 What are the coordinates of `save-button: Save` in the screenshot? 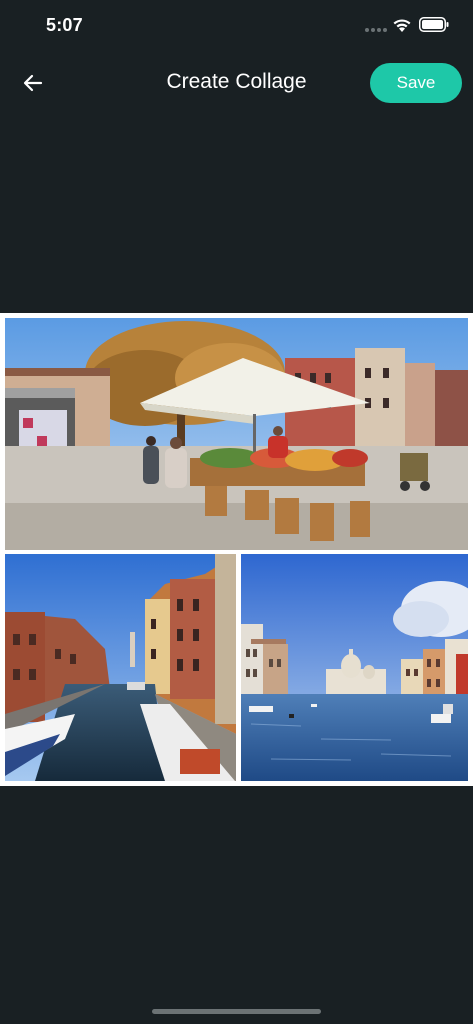 It's located at (416, 83).